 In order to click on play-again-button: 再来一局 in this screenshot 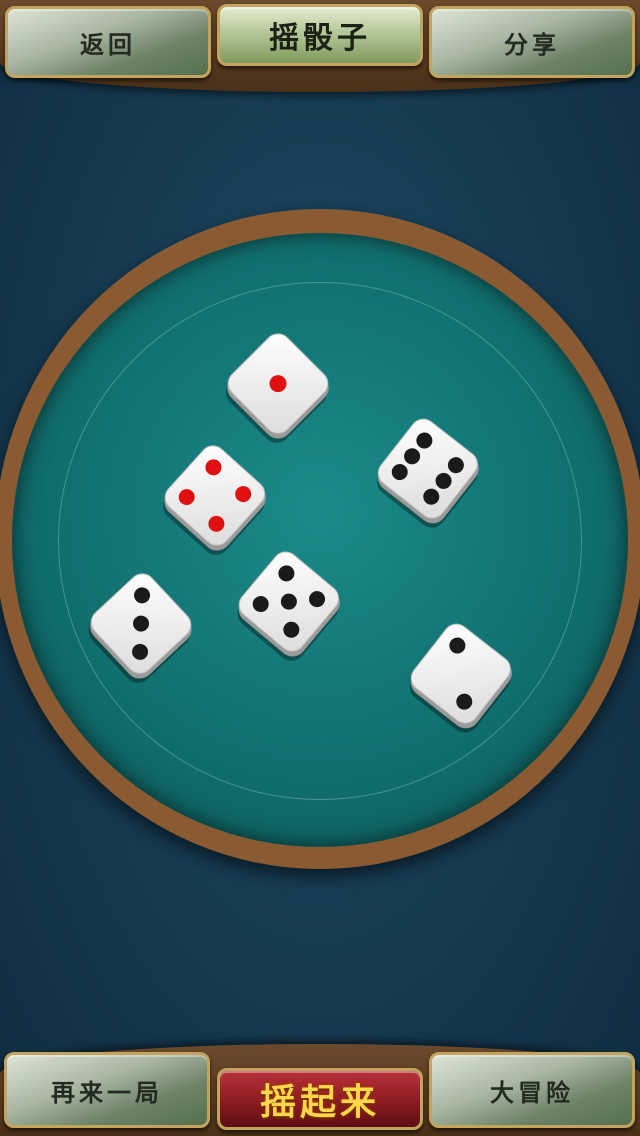, I will do `click(107, 1090)`.